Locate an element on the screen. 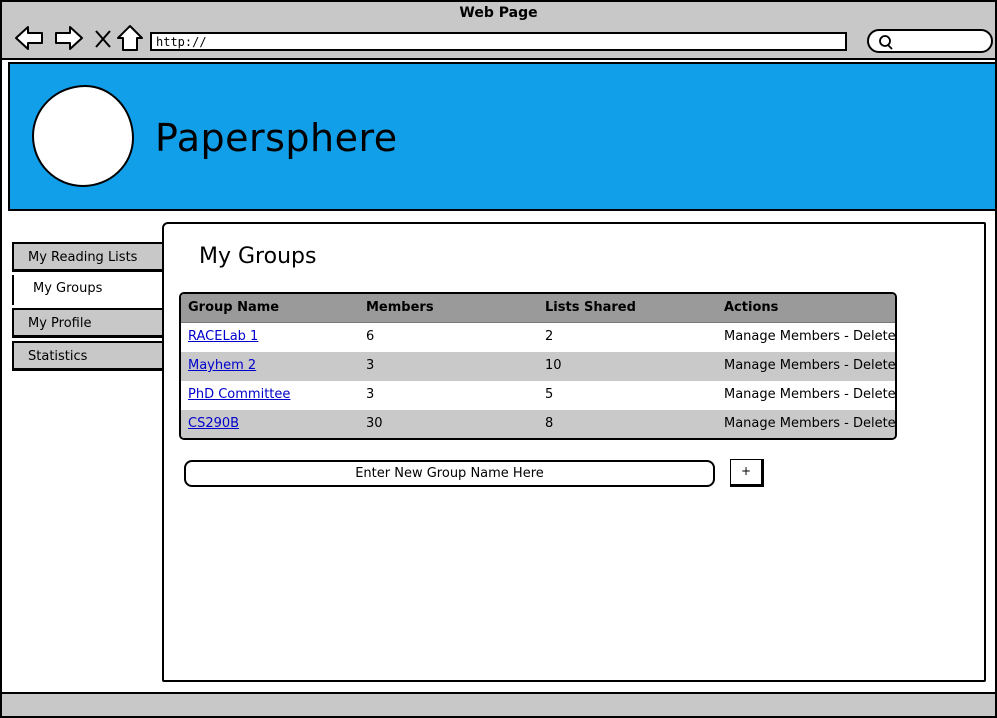  column-header-lists-shared: Lists Shared is located at coordinates (590, 307).